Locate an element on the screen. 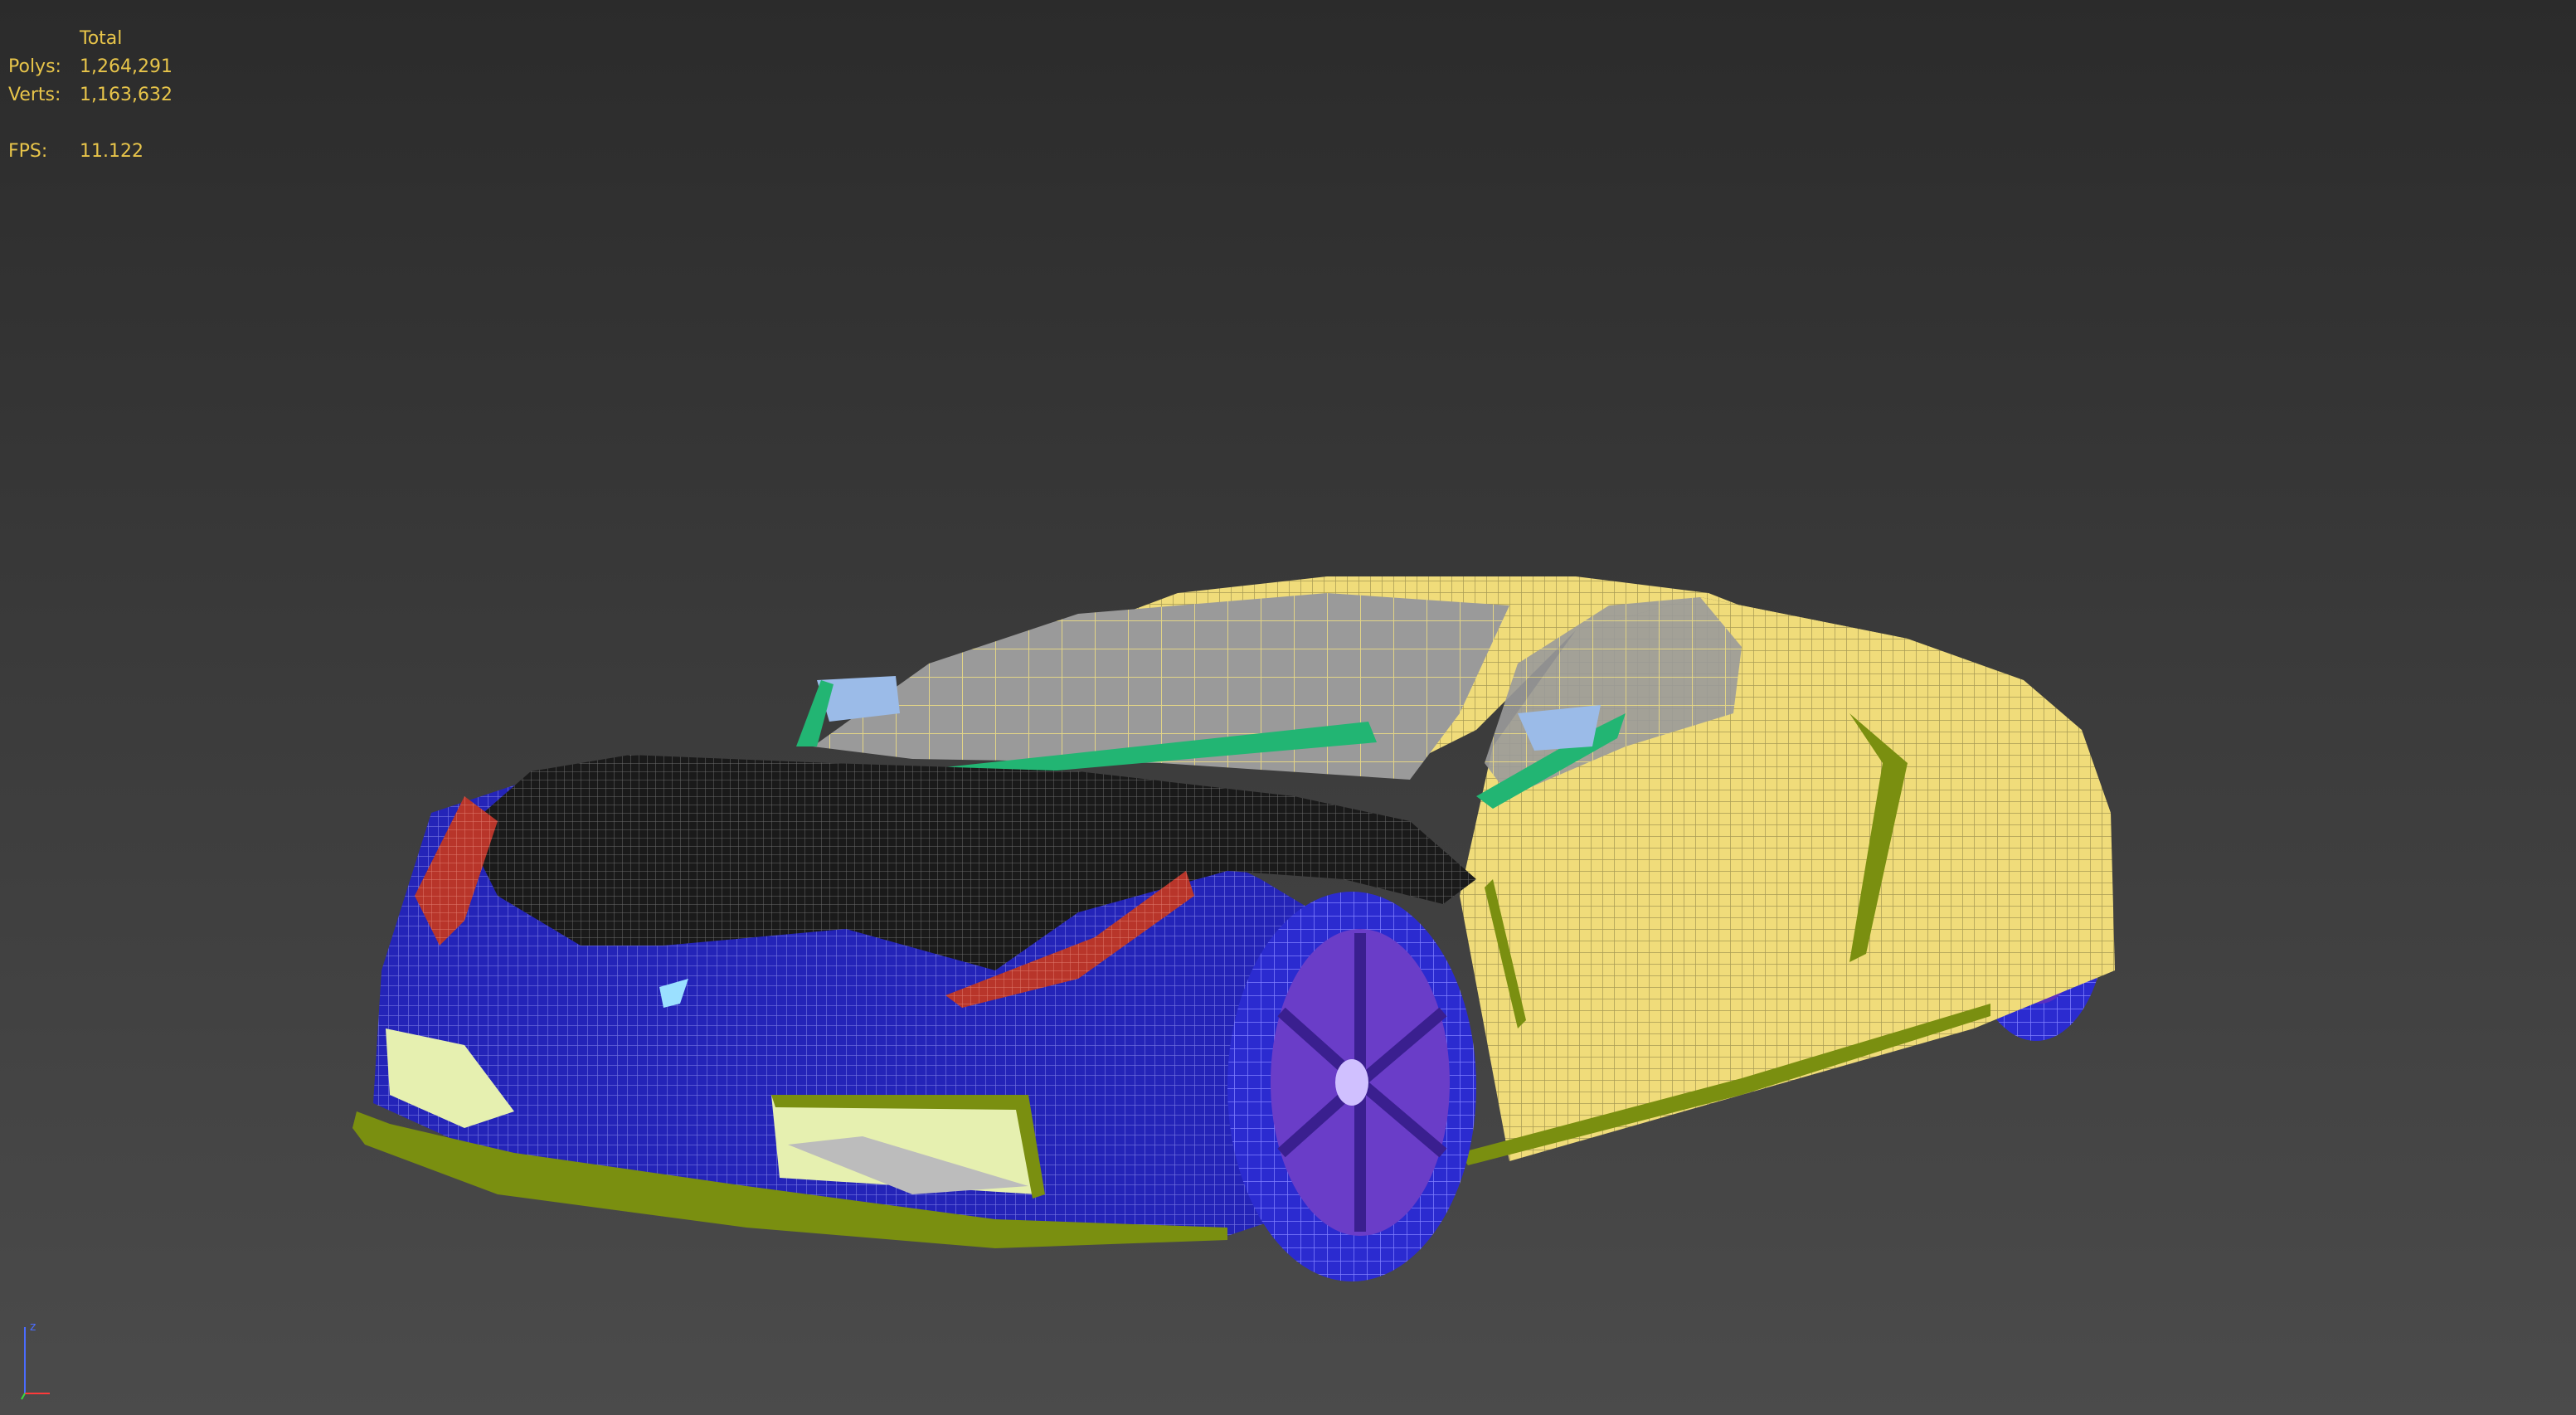  z-axis-label: z is located at coordinates (33, 1327).